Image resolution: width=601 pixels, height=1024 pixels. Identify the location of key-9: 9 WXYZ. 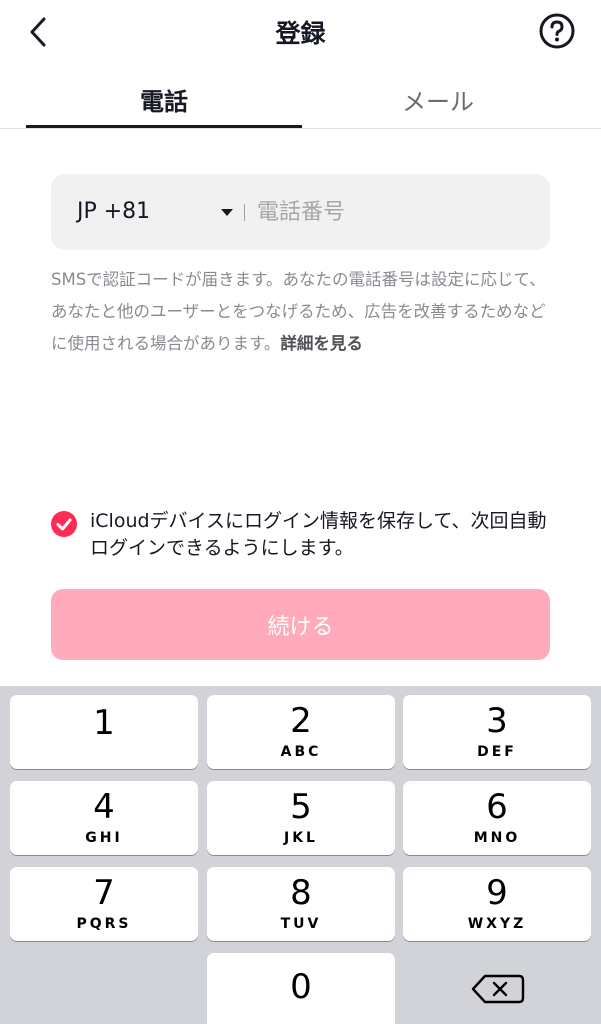
(497, 904).